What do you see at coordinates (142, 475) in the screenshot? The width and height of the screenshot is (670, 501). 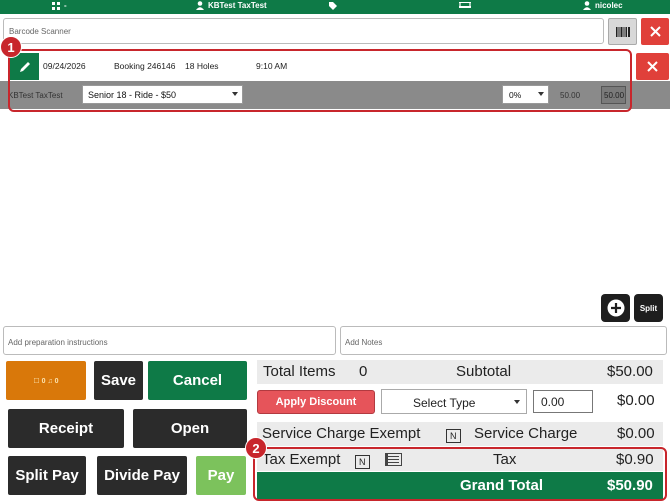 I see `divide-pay-button: Divide Pay` at bounding box center [142, 475].